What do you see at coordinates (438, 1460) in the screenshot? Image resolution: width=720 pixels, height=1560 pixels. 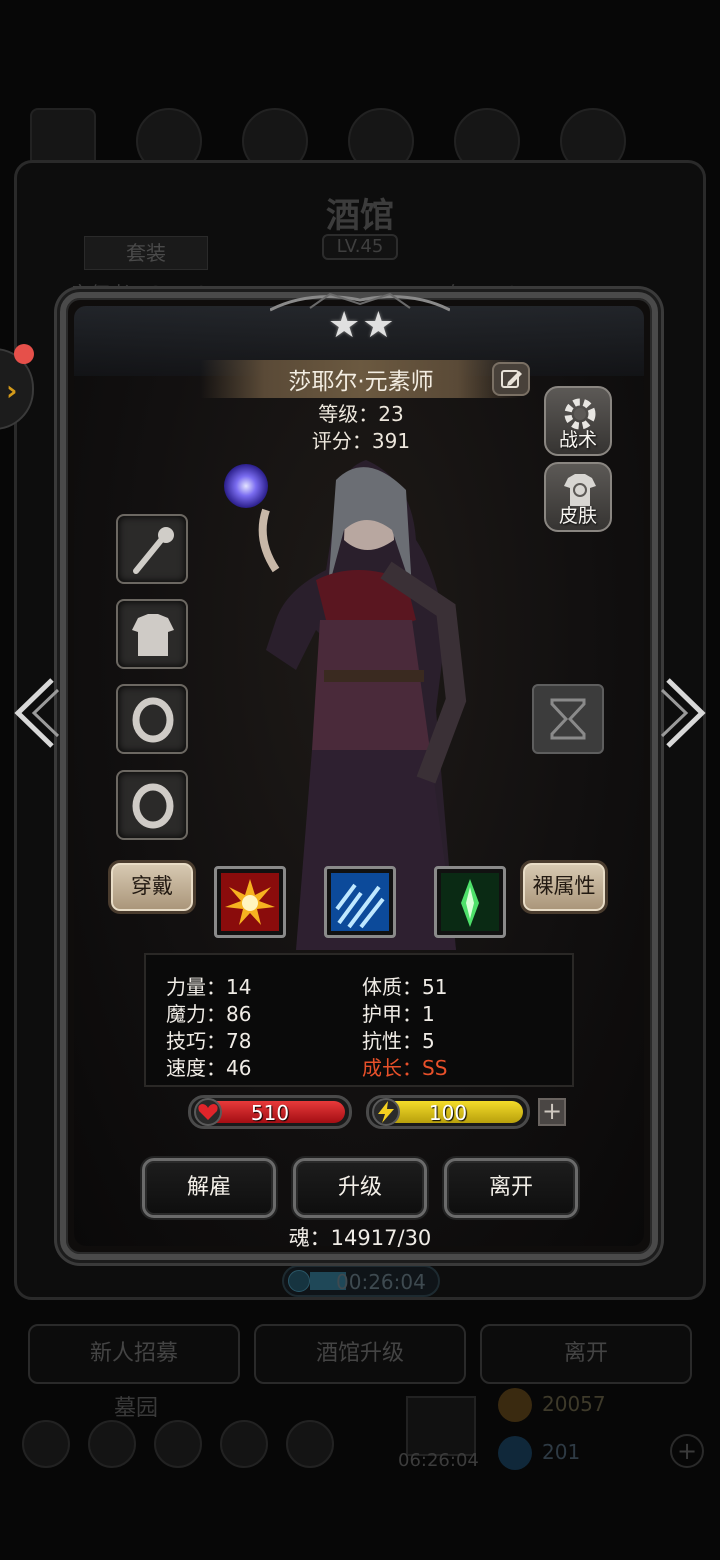 I see `gift-timer: 06:26:04` at bounding box center [438, 1460].